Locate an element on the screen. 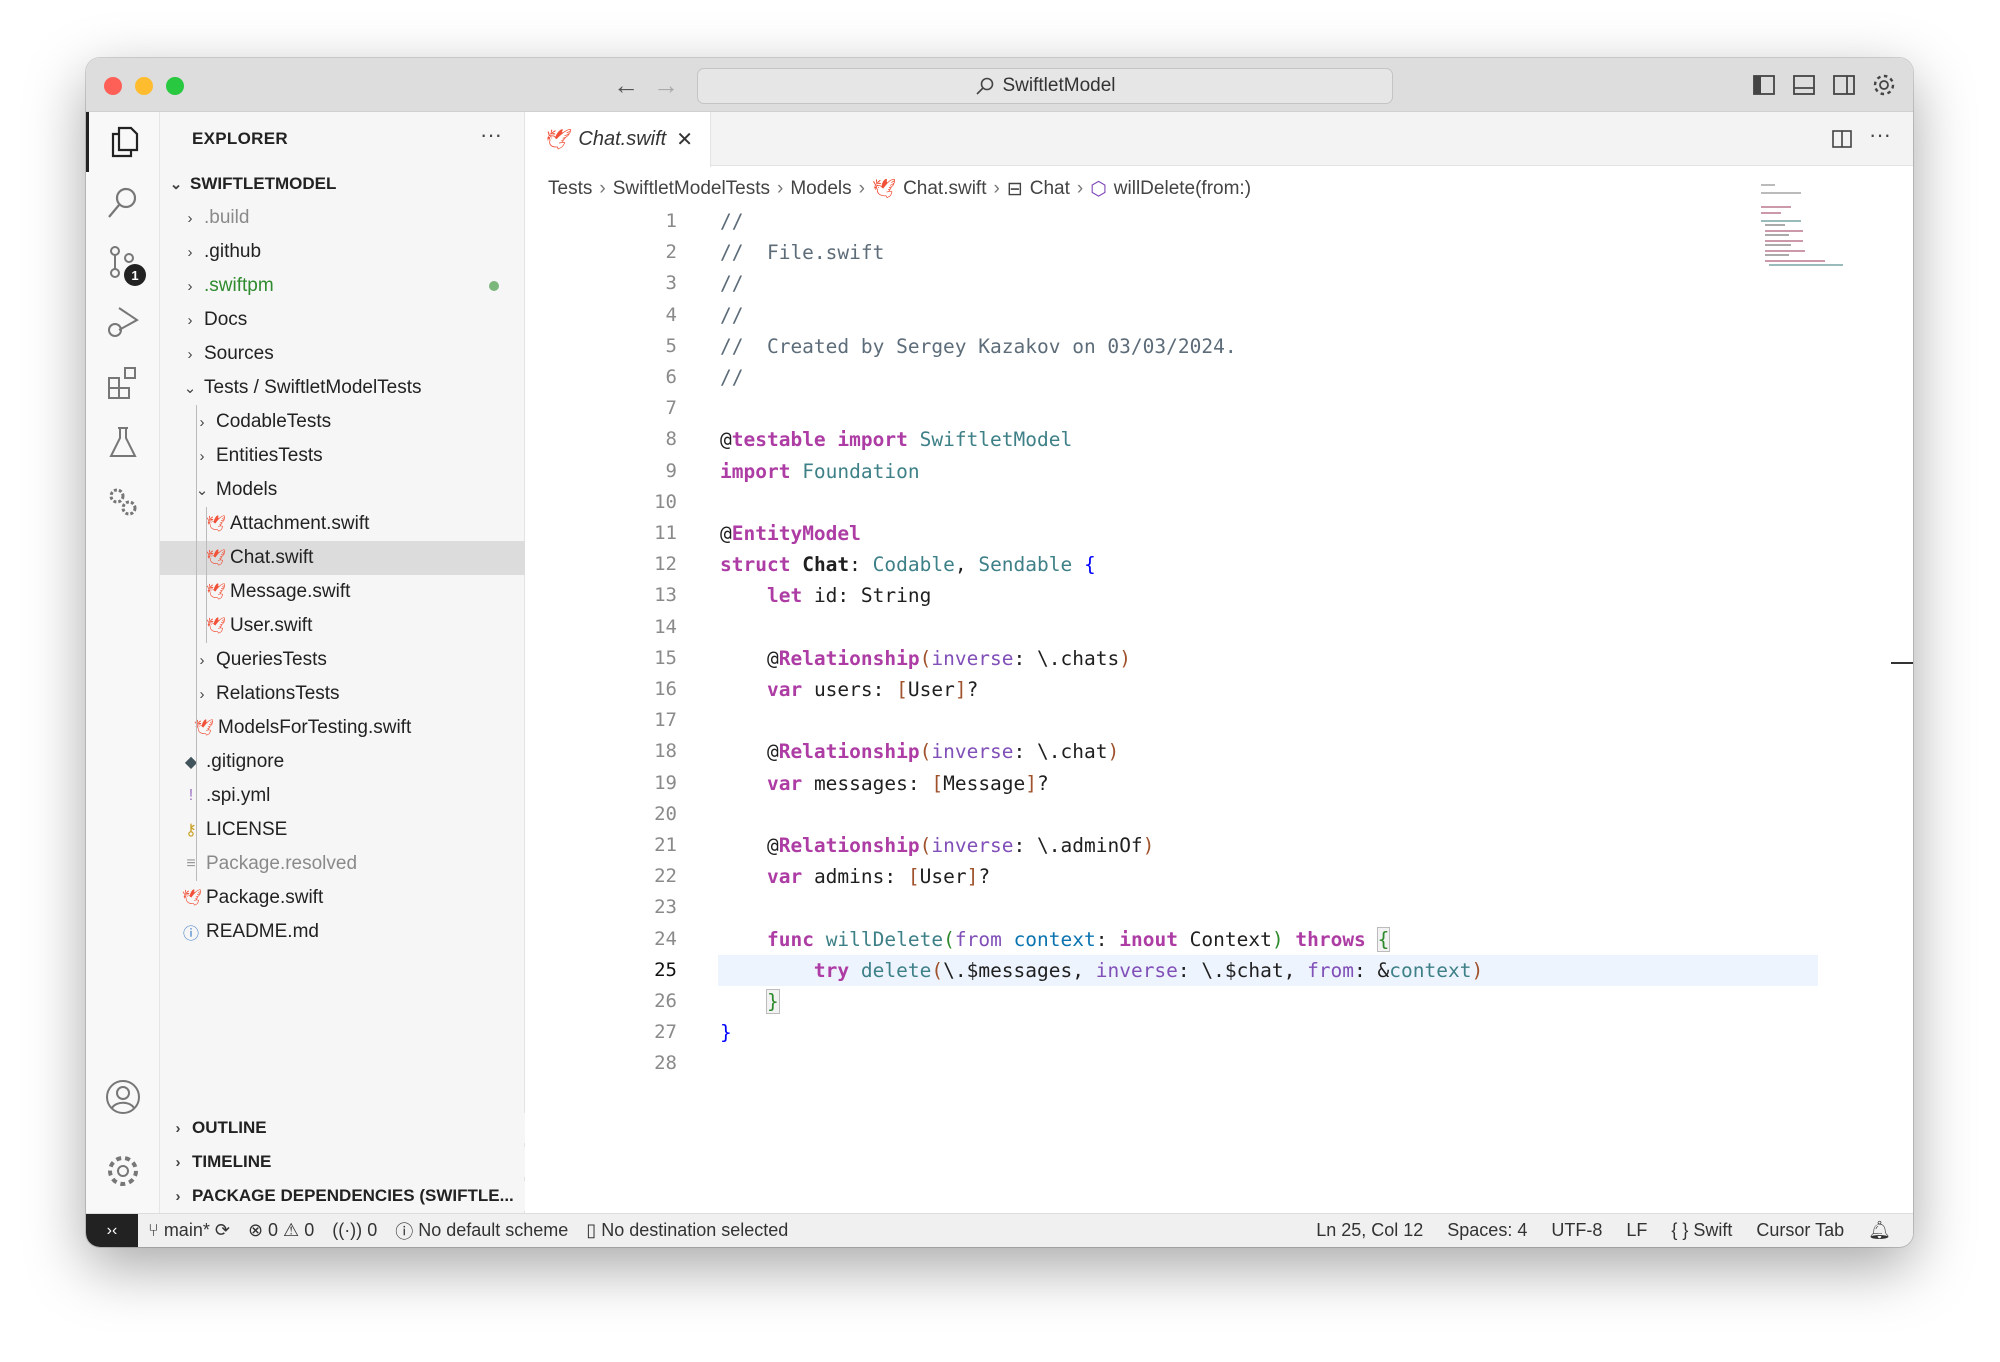 The image size is (2000, 1362). code-line: var admins: [User]? is located at coordinates (855, 876).